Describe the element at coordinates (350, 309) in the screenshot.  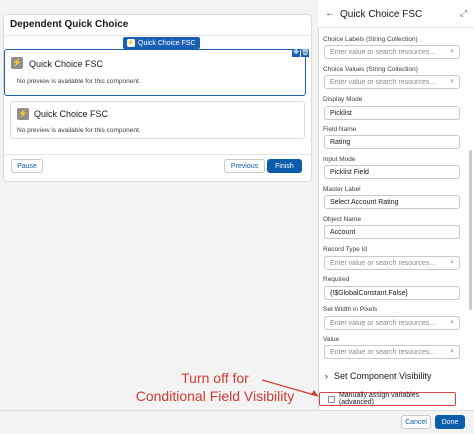
I see `field-label: Set Width in Pixels` at that location.